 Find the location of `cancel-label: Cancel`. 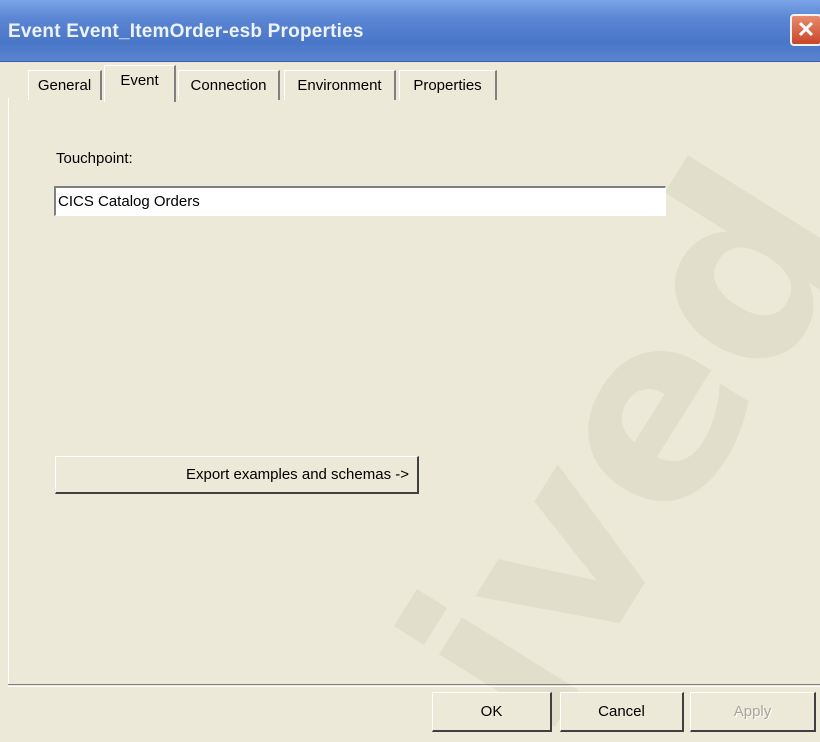

cancel-label: Cancel is located at coordinates (621, 711).